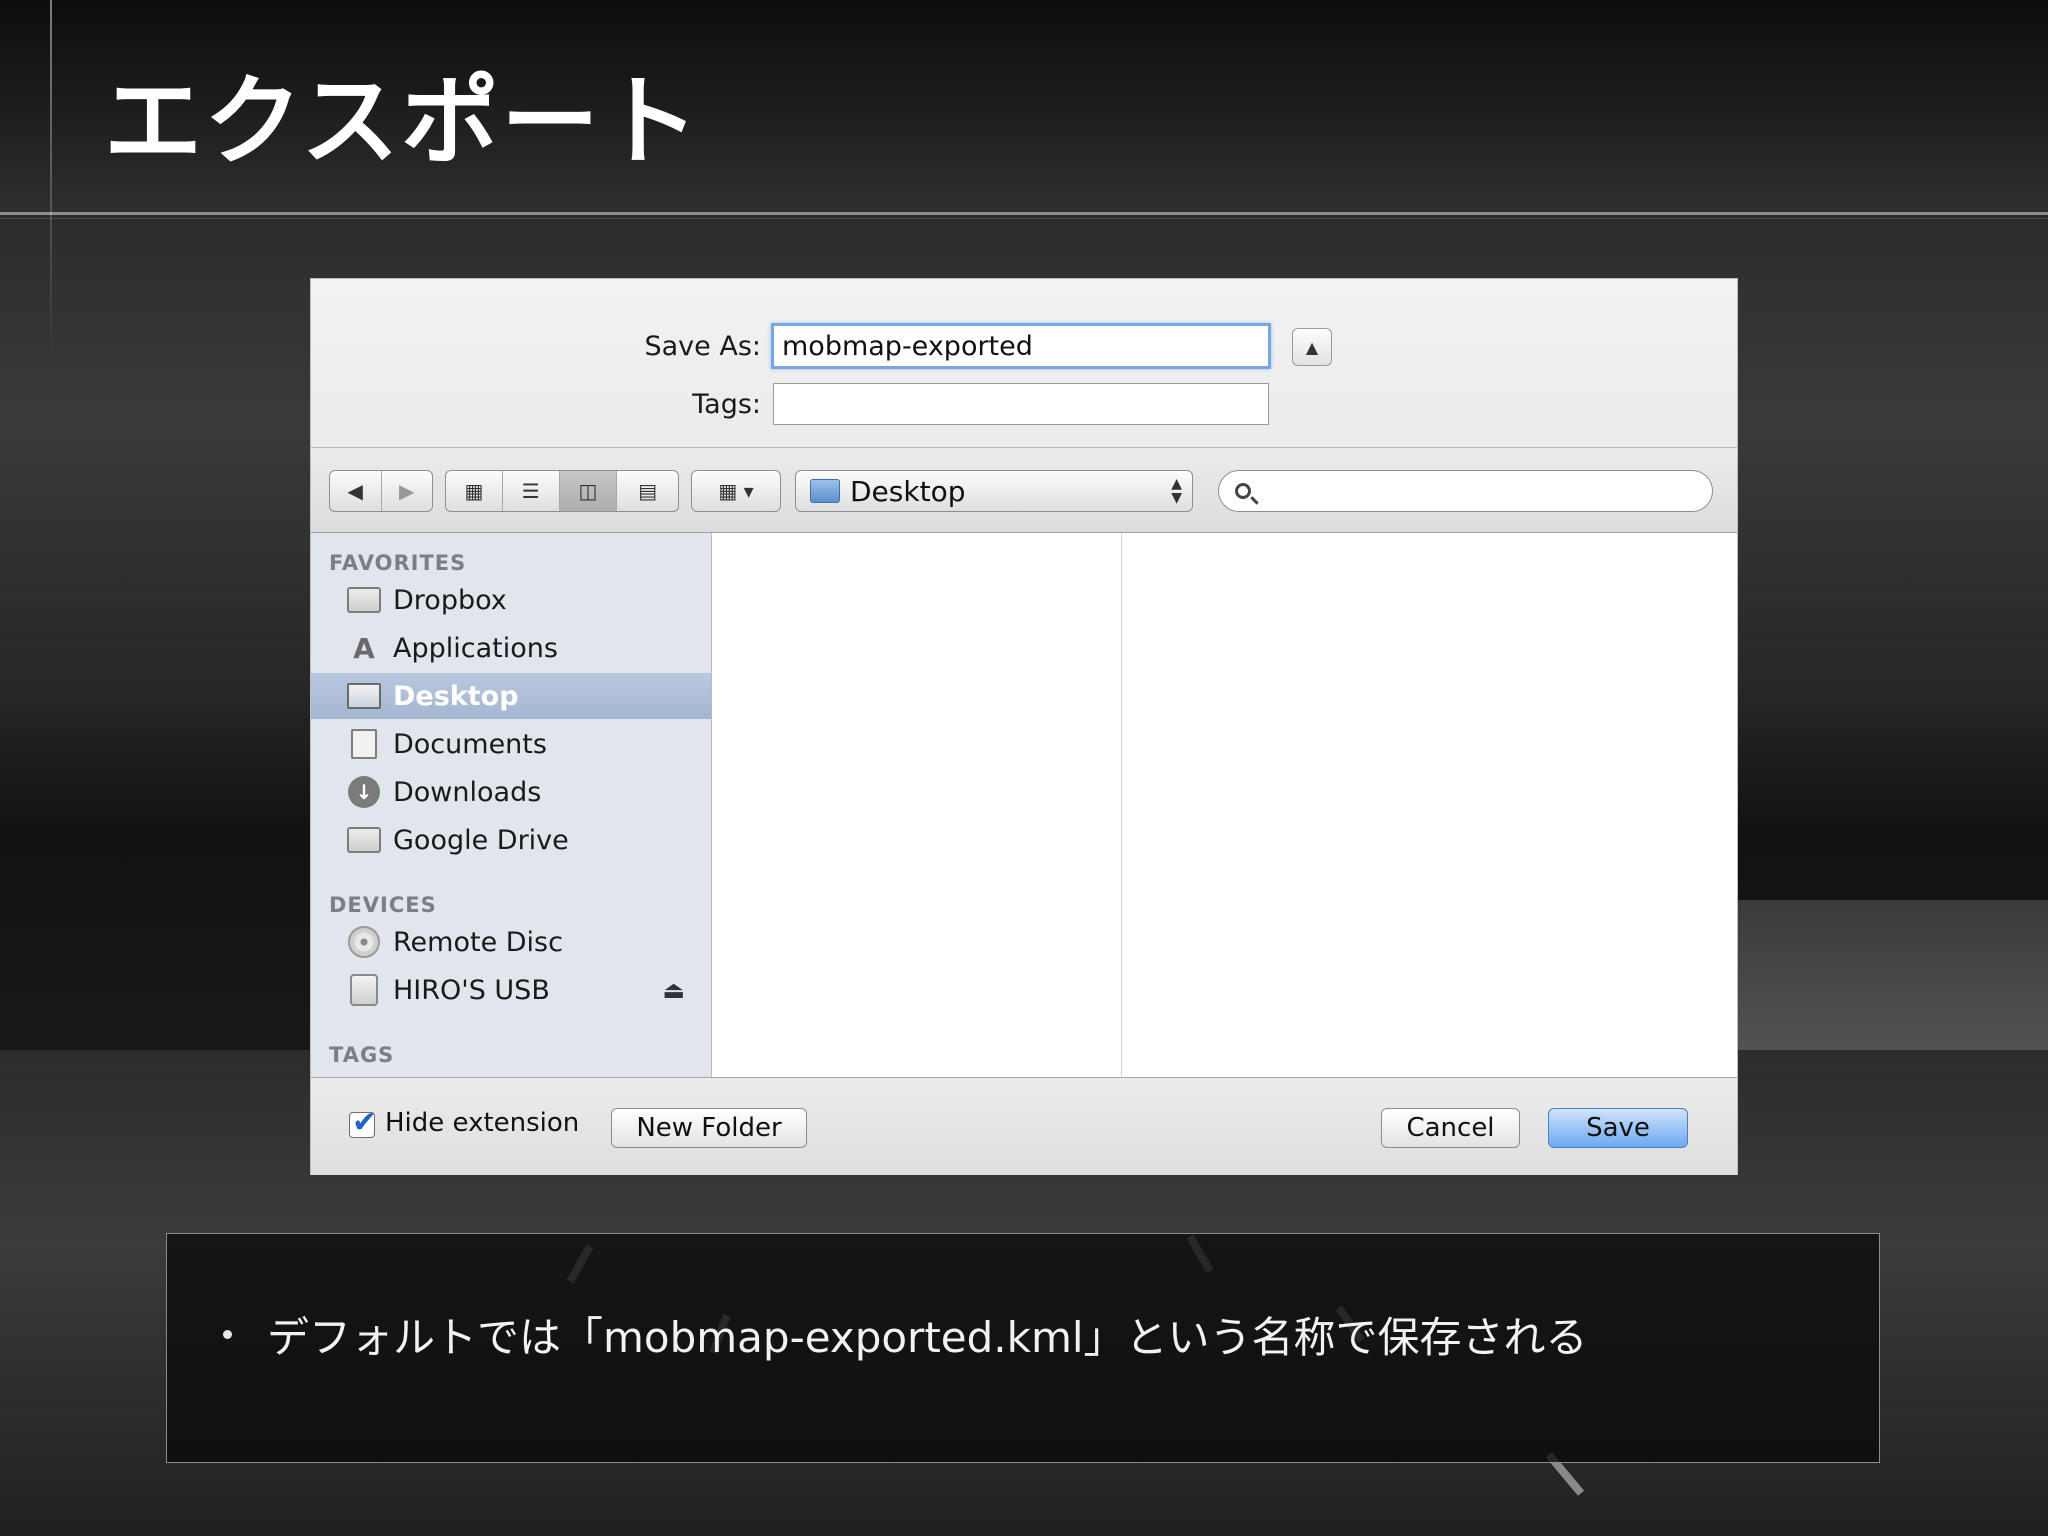 The width and height of the screenshot is (2048, 1536). I want to click on eject-icon: ⏏, so click(673, 990).